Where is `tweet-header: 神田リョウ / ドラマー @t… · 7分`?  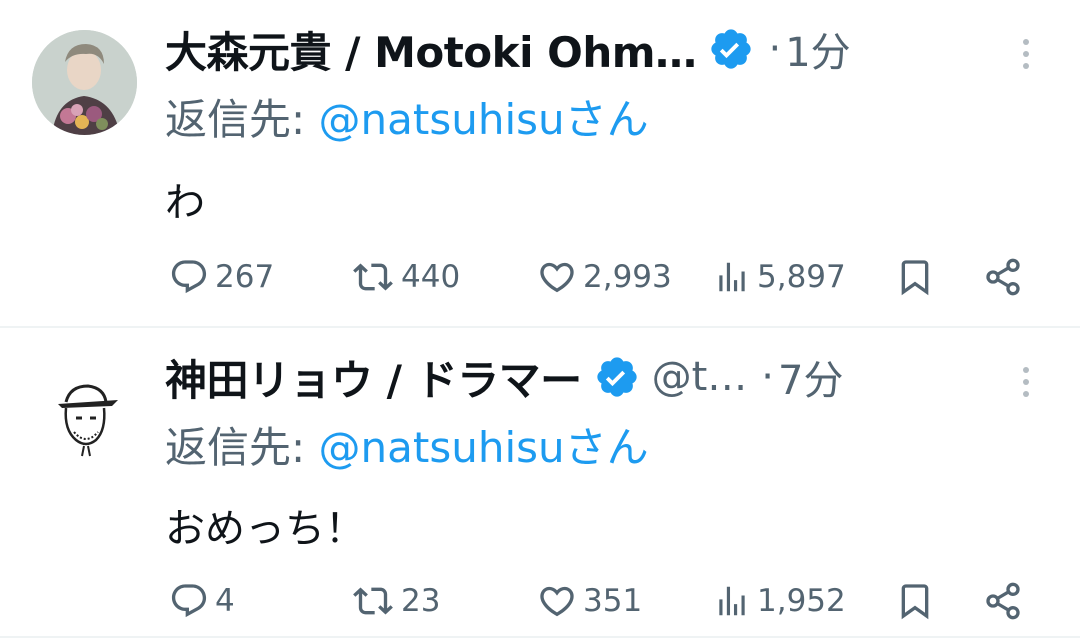
tweet-header: 神田リョウ / ドラマー @t… · 7分 is located at coordinates (504, 377).